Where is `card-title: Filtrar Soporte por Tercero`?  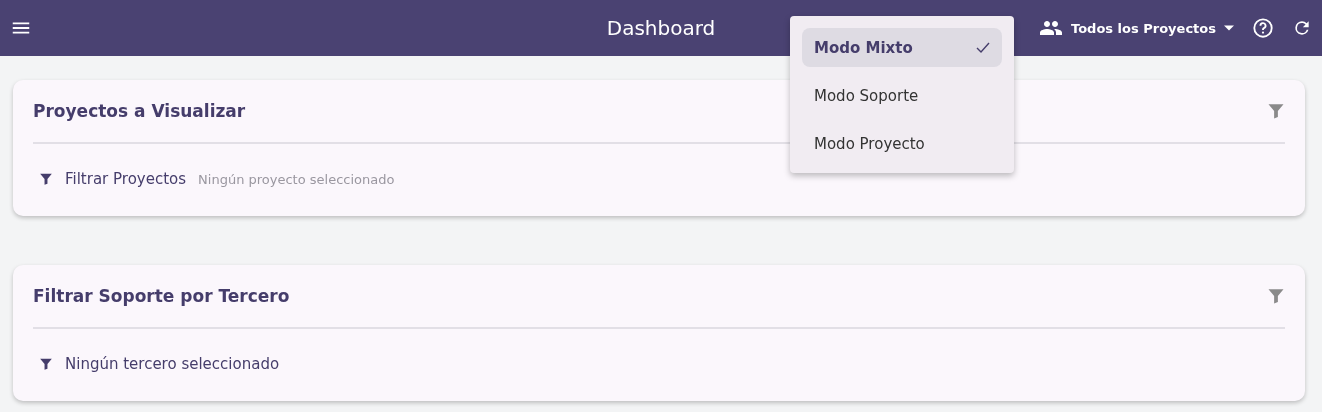
card-title: Filtrar Soporte por Tercero is located at coordinates (161, 296).